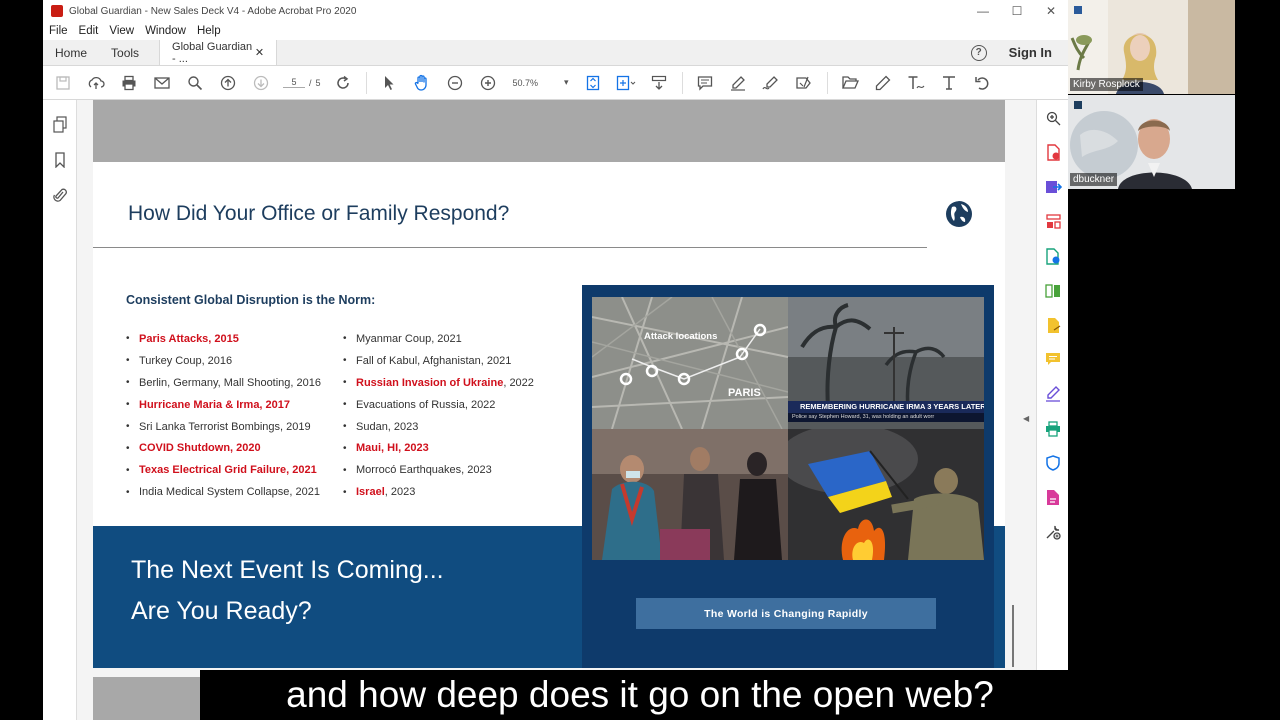 The width and height of the screenshot is (1280, 720). Describe the element at coordinates (1052, 532) in the screenshot. I see `more-tools-icon` at that location.